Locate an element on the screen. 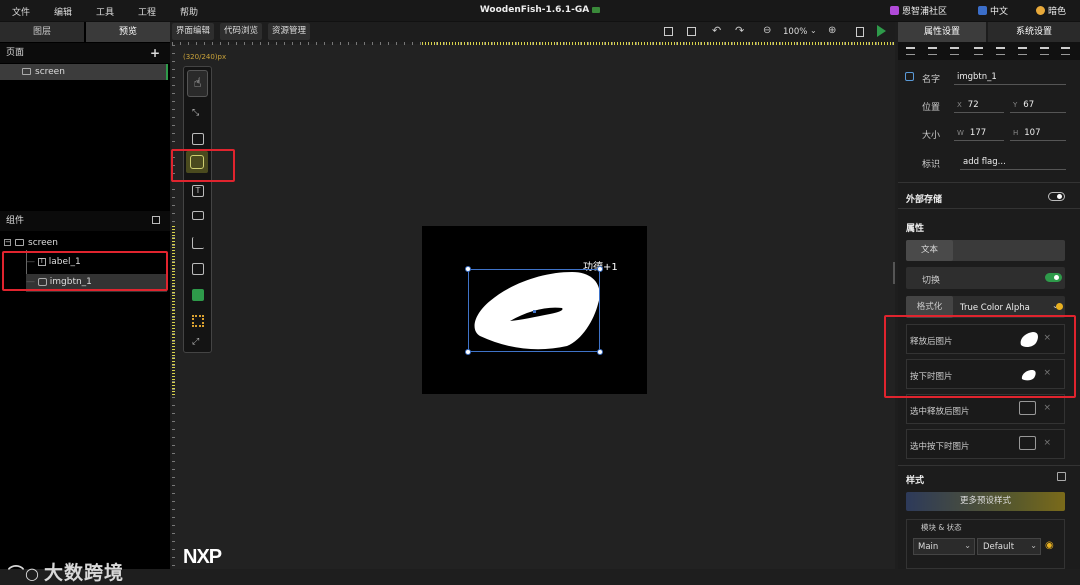 The image size is (1080, 585). eye-icon: ◉ is located at coordinates (1049, 545).